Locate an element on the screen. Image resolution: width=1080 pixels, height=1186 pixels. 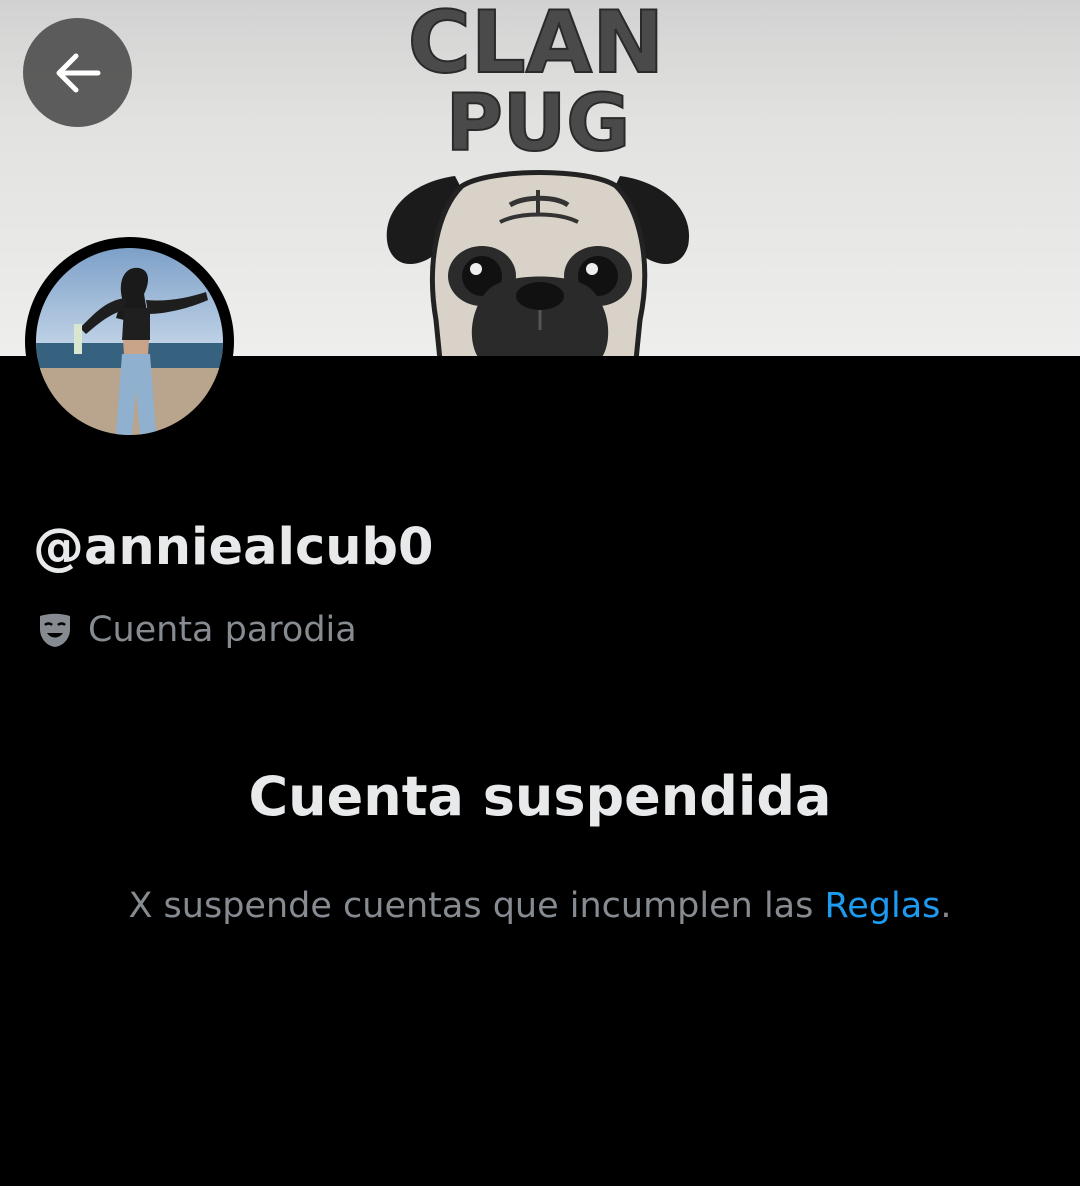
suspended-title: Cuenta suspendida is located at coordinates (540, 796).